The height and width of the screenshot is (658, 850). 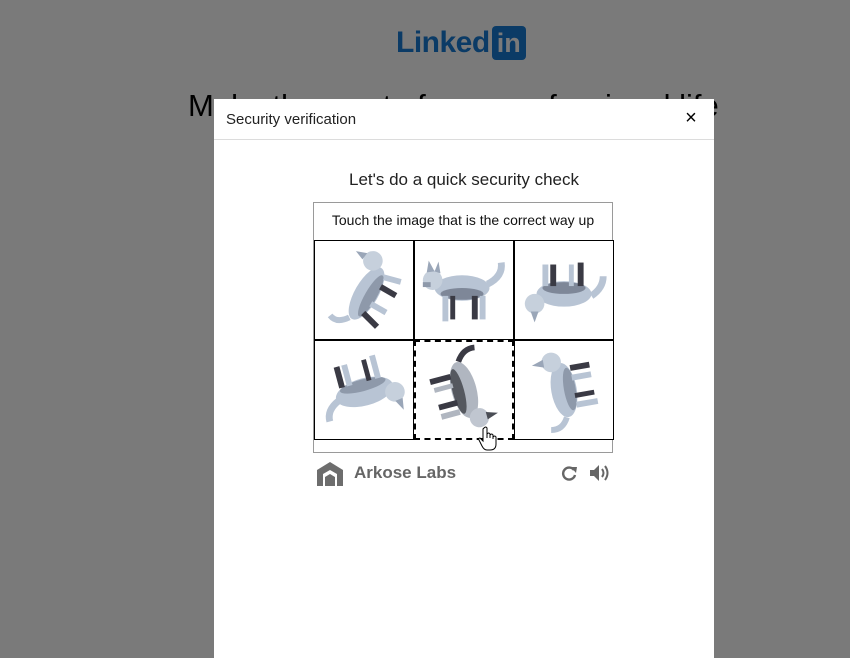 What do you see at coordinates (464, 119) in the screenshot?
I see `modal-header: Security verification ×` at bounding box center [464, 119].